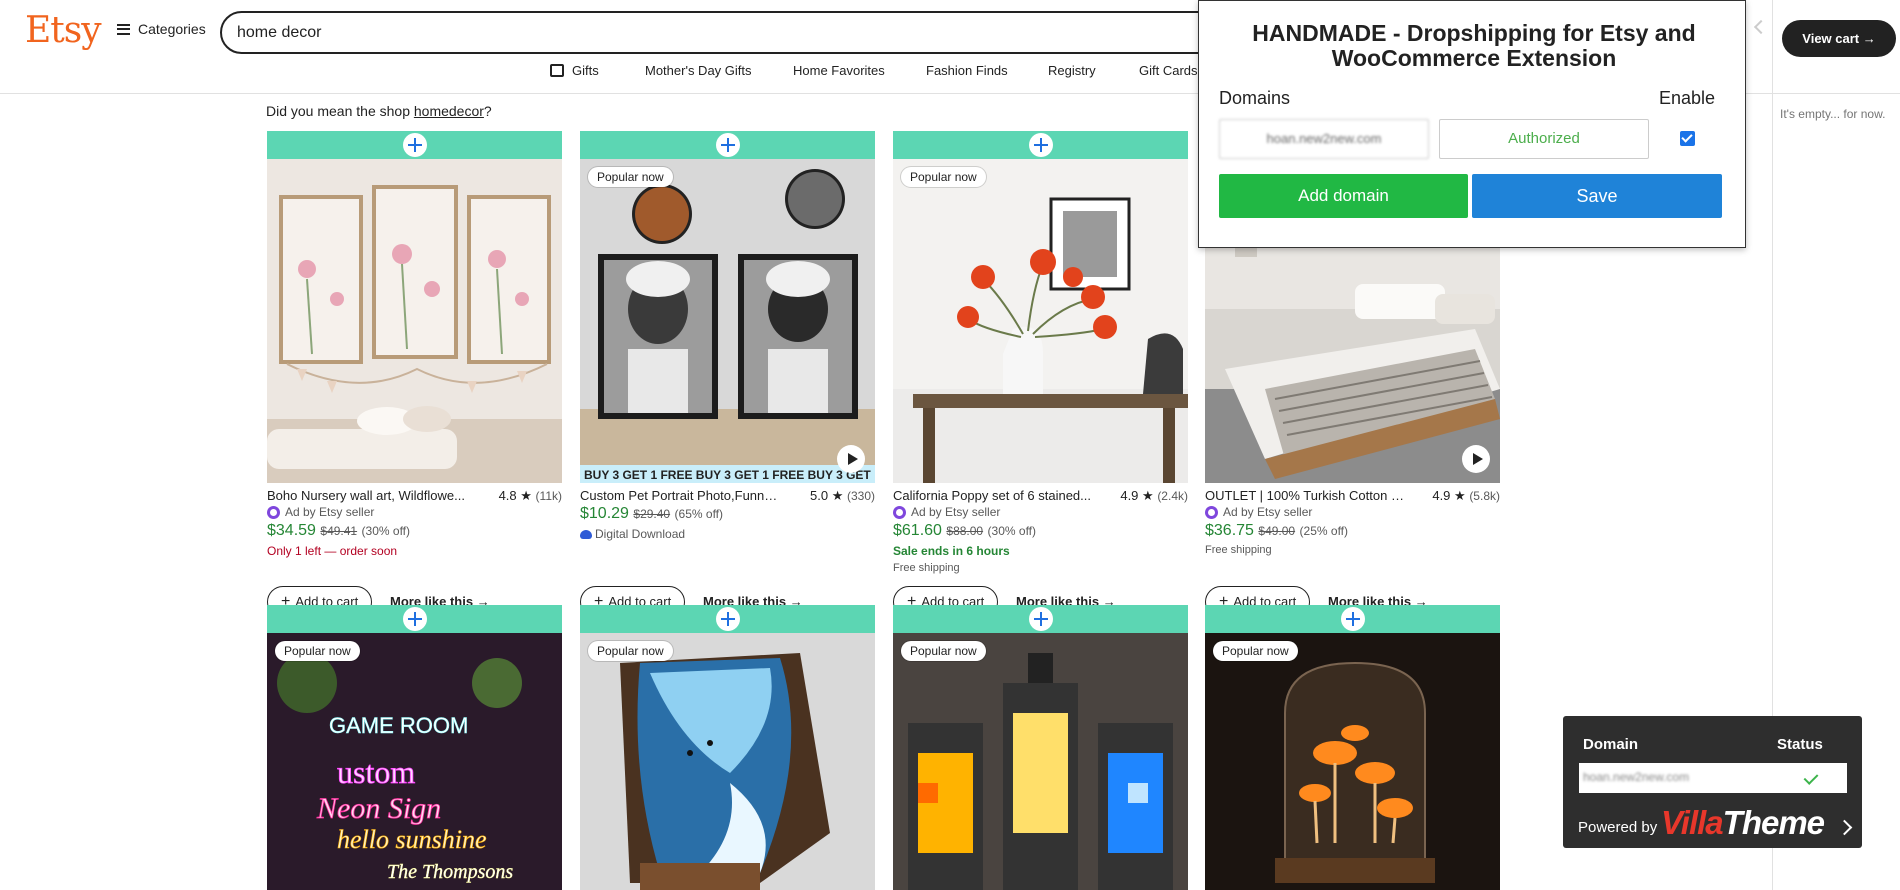 The image size is (1900, 890). Describe the element at coordinates (1687, 138) in the screenshot. I see `enable-checkbox` at that location.